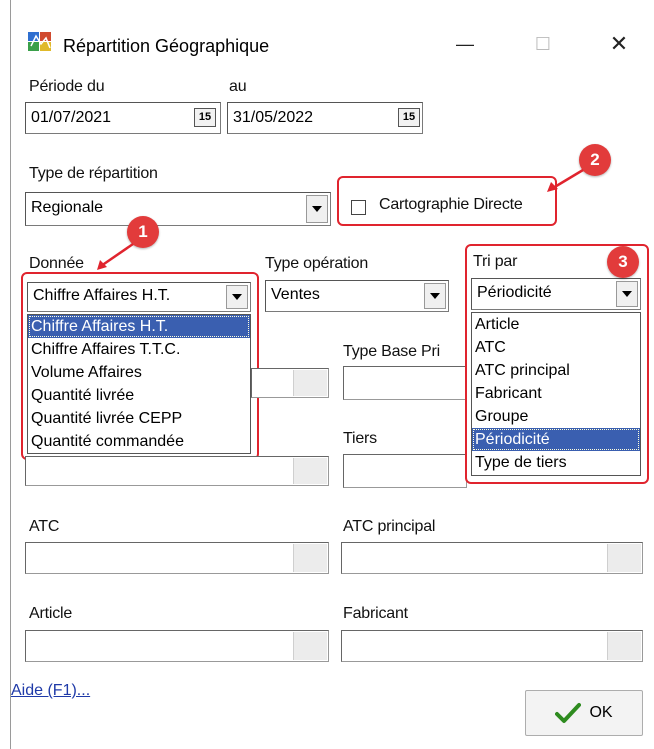  What do you see at coordinates (389, 526) in the screenshot?
I see `atc-principal-label: ATC principal` at bounding box center [389, 526].